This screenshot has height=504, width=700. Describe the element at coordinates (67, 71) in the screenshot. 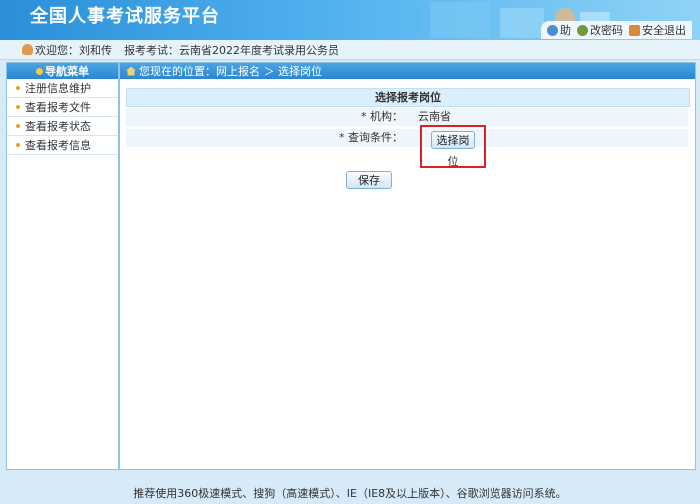

I see `nav-title: 导航菜单` at that location.